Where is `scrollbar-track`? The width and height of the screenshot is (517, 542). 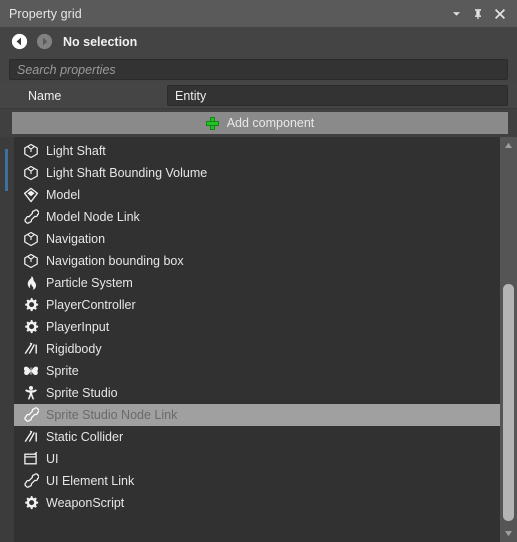
scrollbar-track is located at coordinates (508, 339).